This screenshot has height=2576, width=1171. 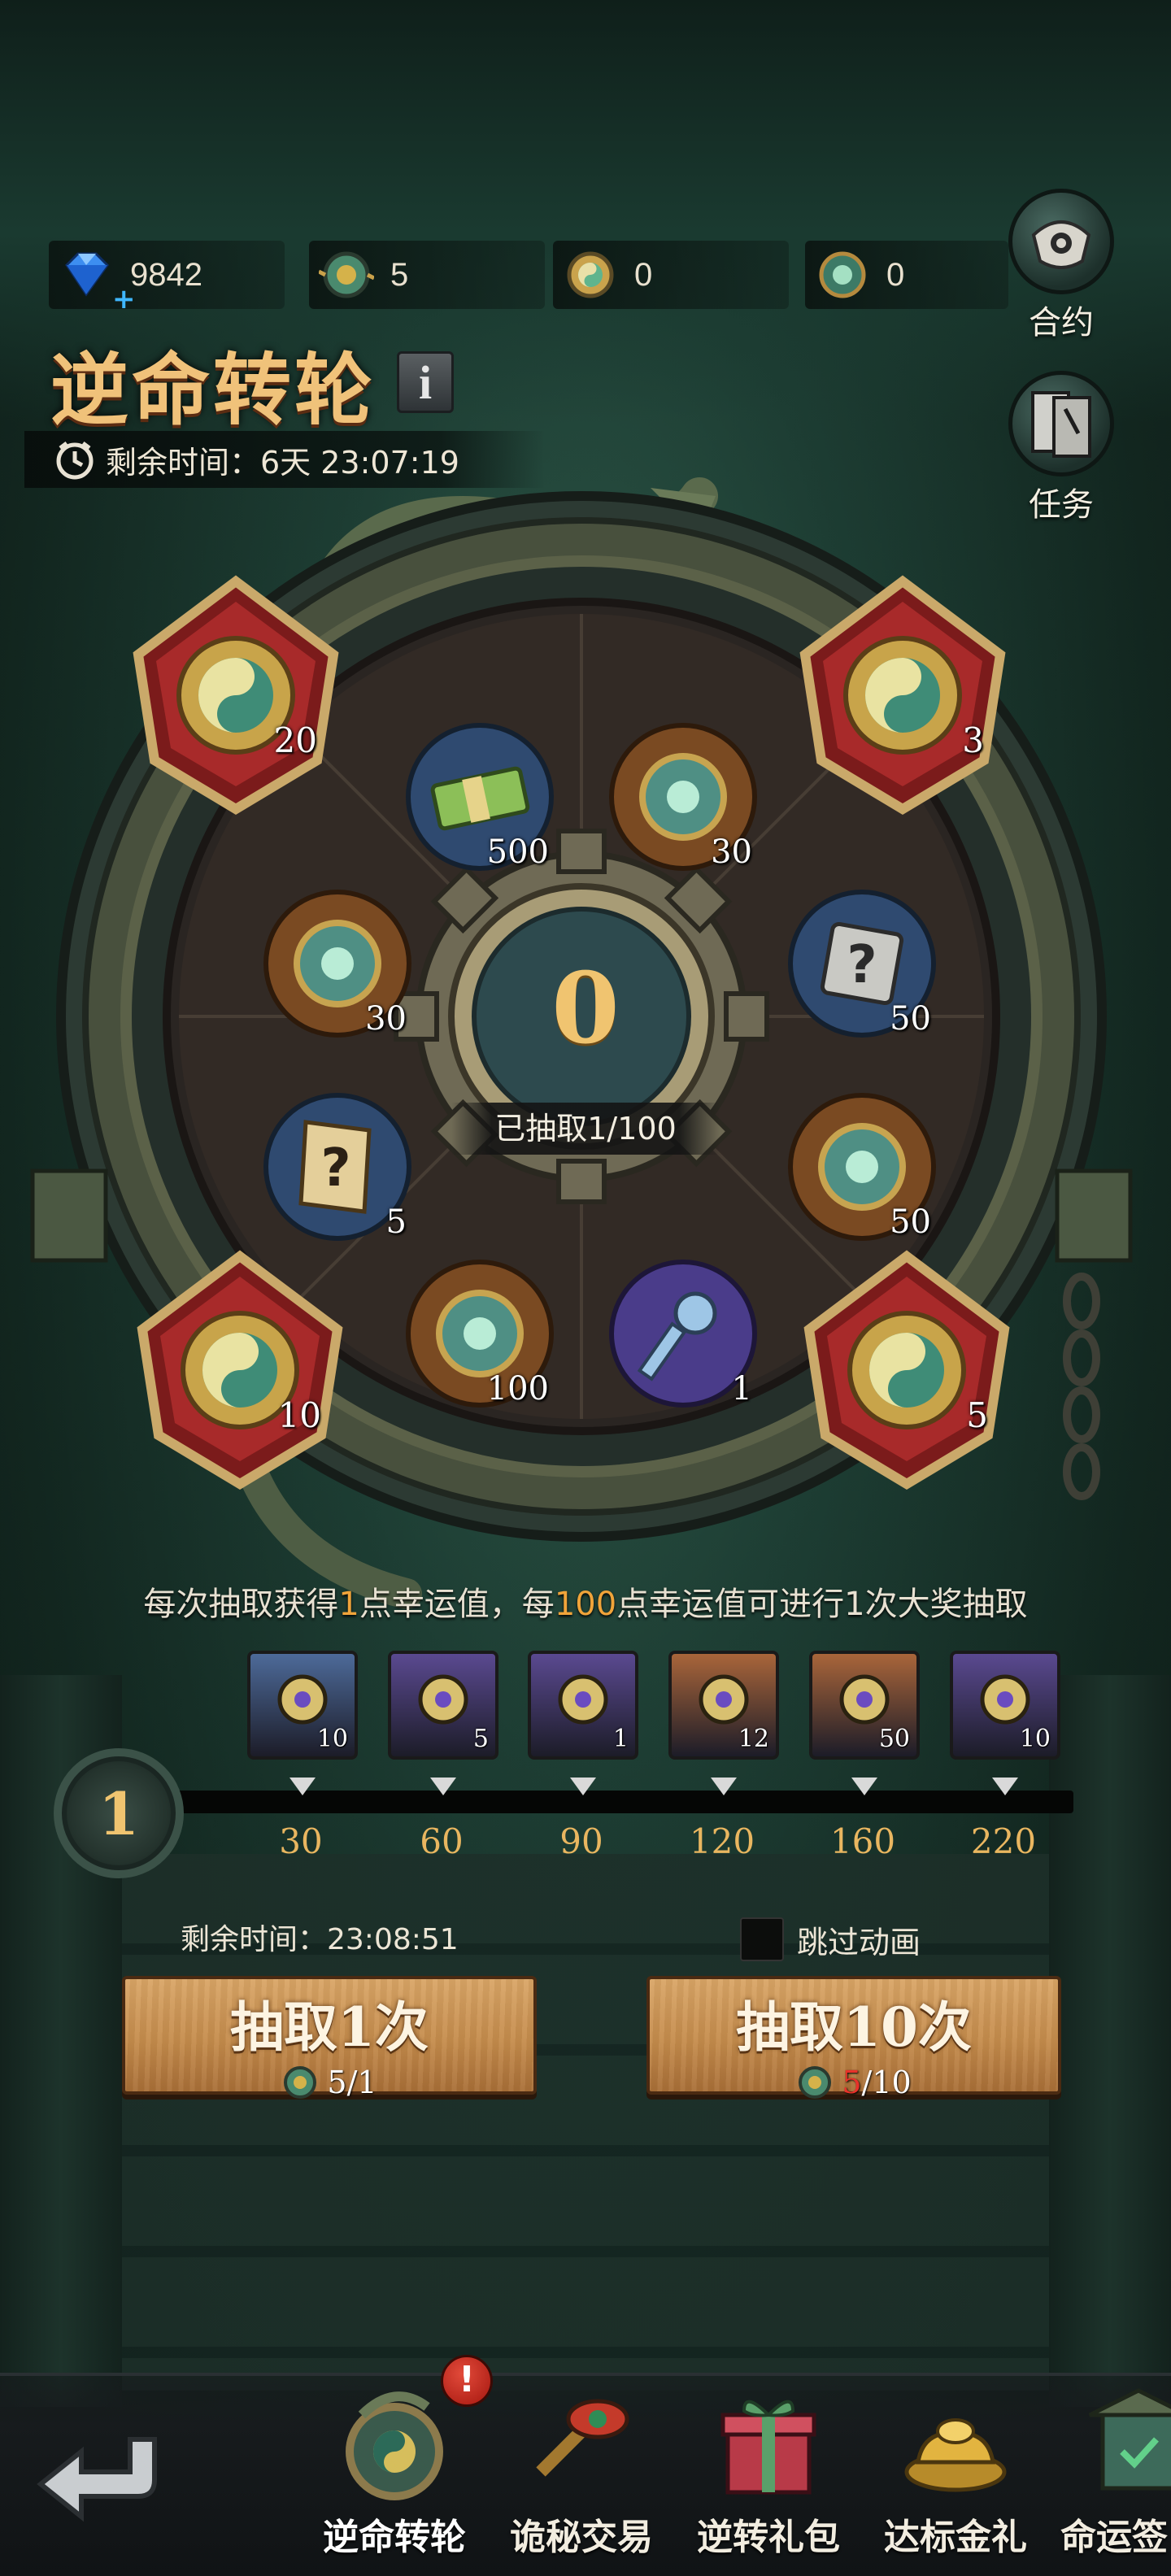 I want to click on slot-quantity: 1, so click(x=742, y=1389).